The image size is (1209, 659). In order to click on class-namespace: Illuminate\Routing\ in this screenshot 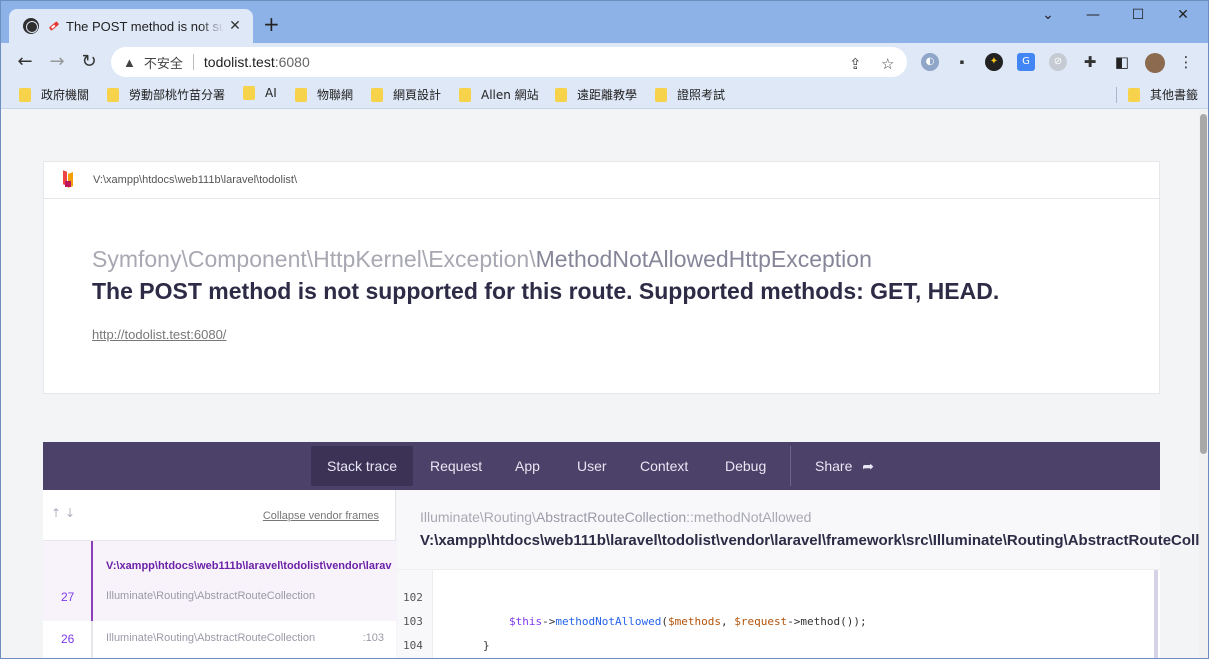, I will do `click(478, 517)`.